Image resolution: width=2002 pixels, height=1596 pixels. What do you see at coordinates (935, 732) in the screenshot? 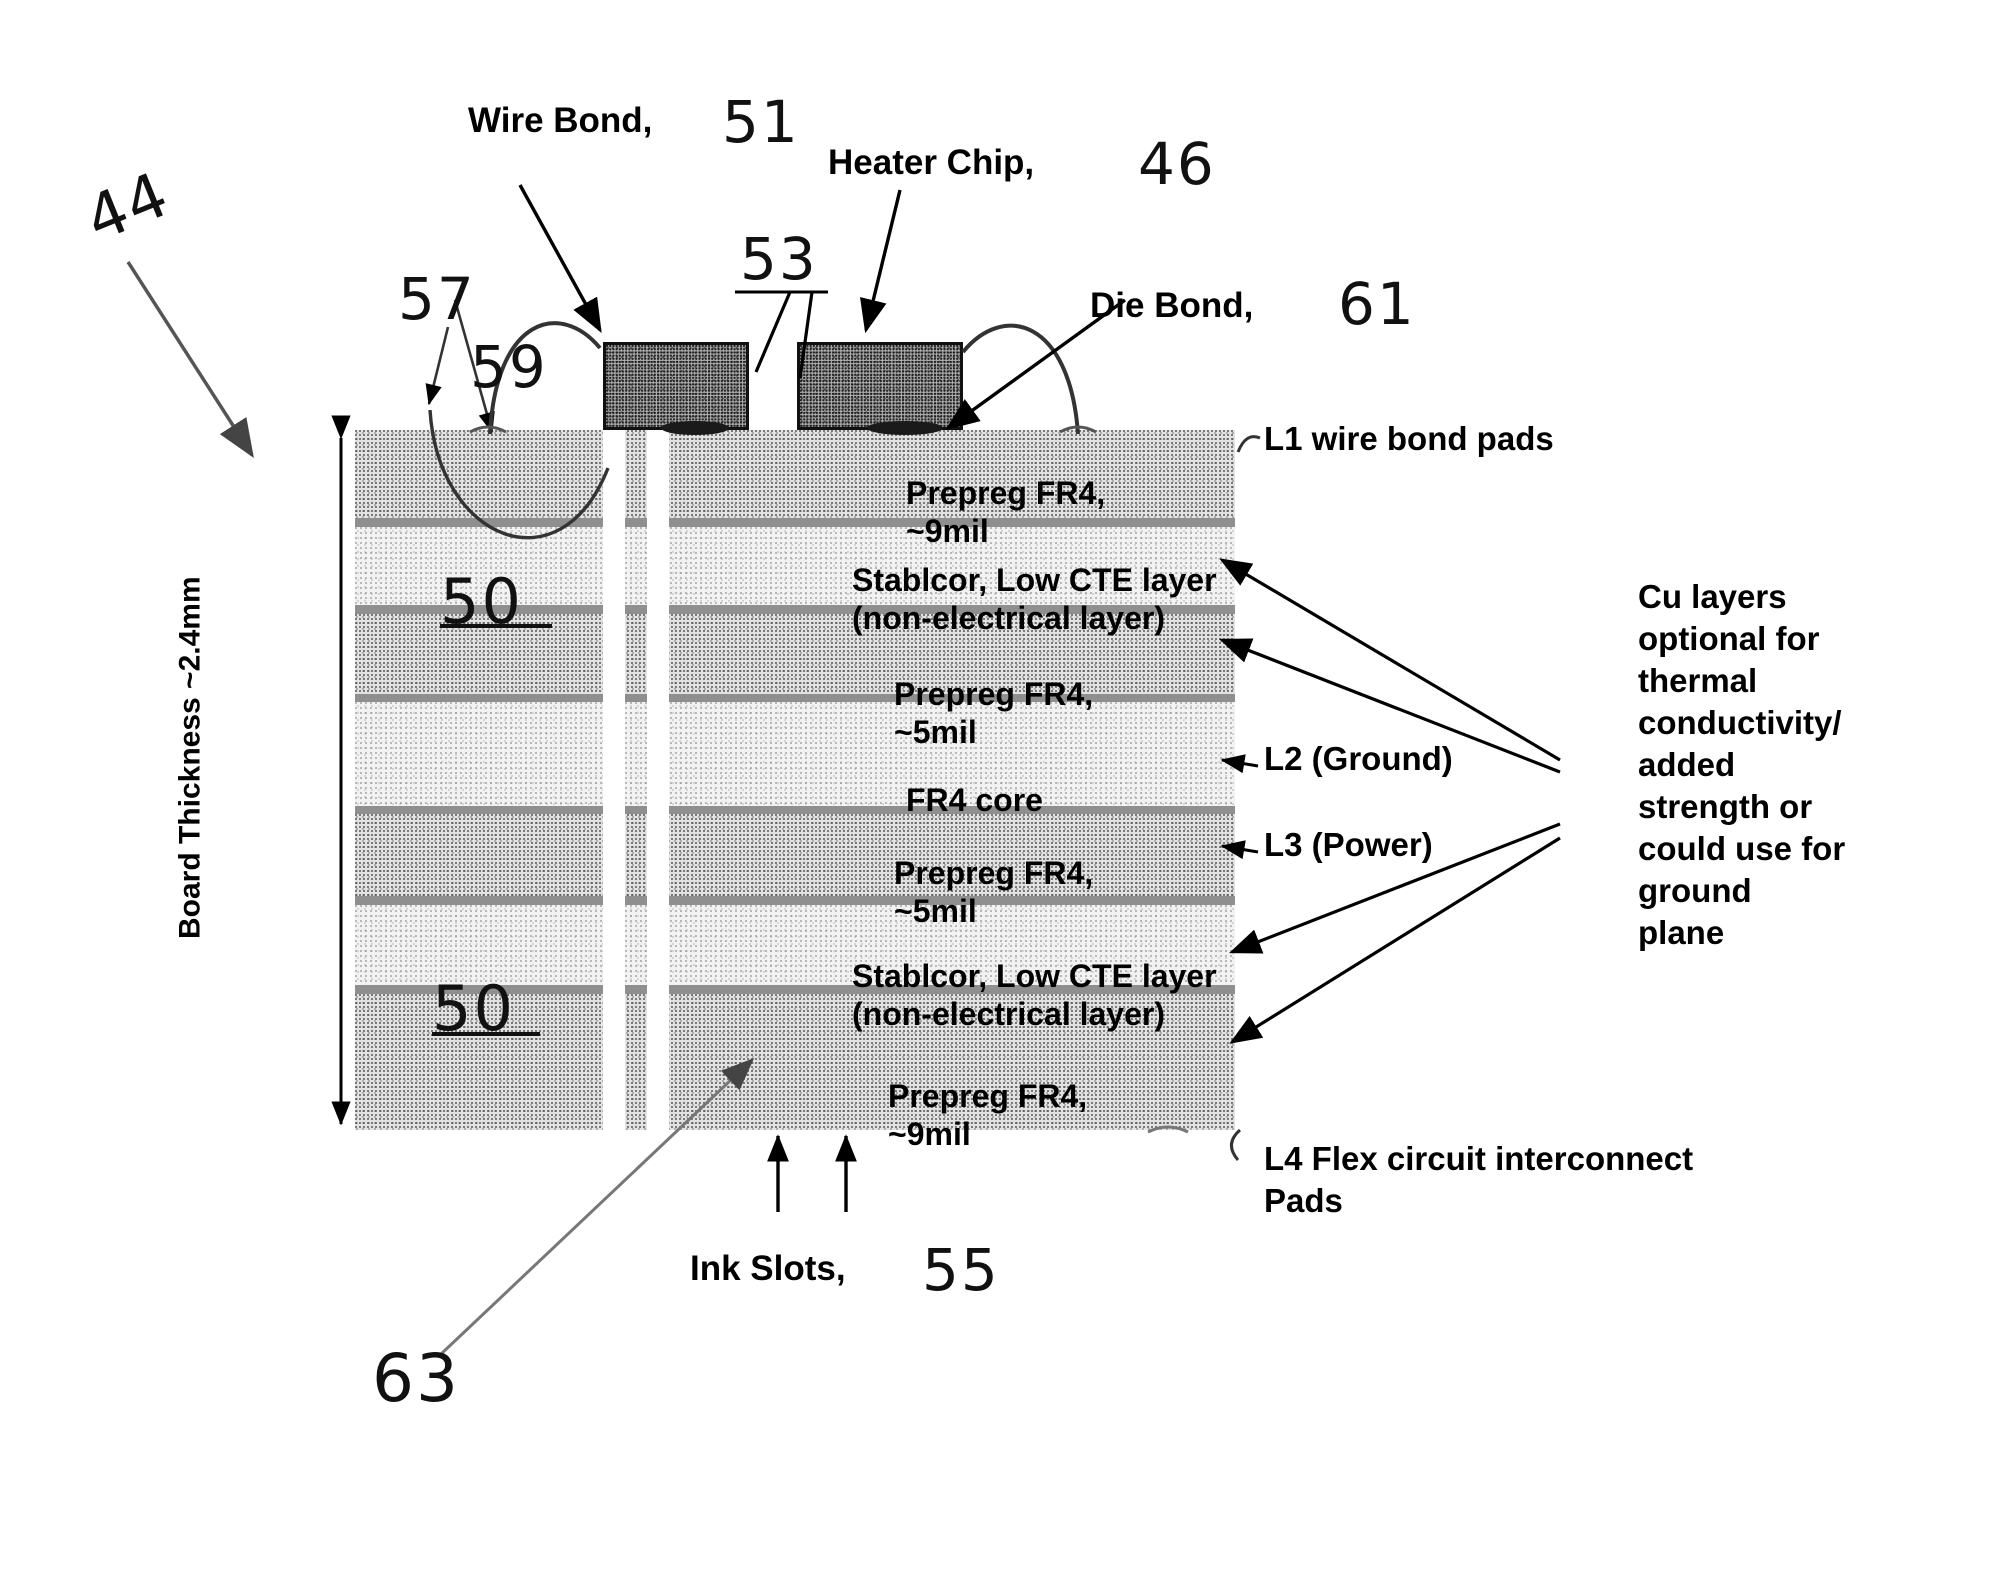
I see `stack-label-prepreg-5mil-top-l2: ~5mil` at bounding box center [935, 732].